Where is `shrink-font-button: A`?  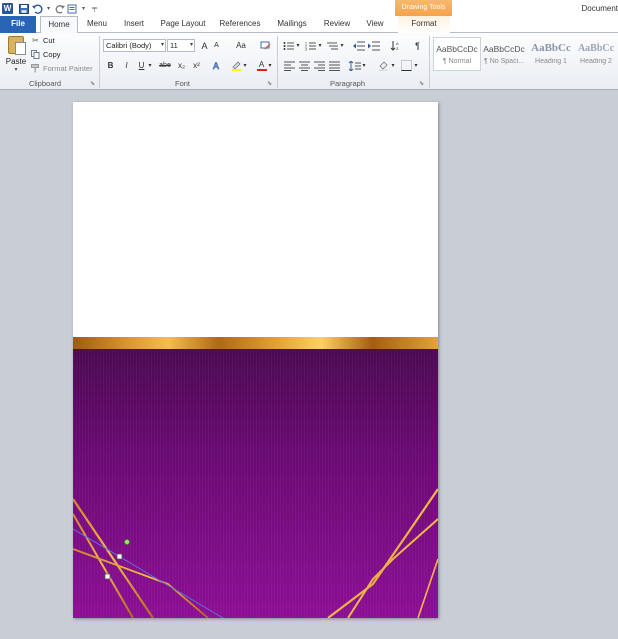
shrink-font-button: A is located at coordinates (216, 45).